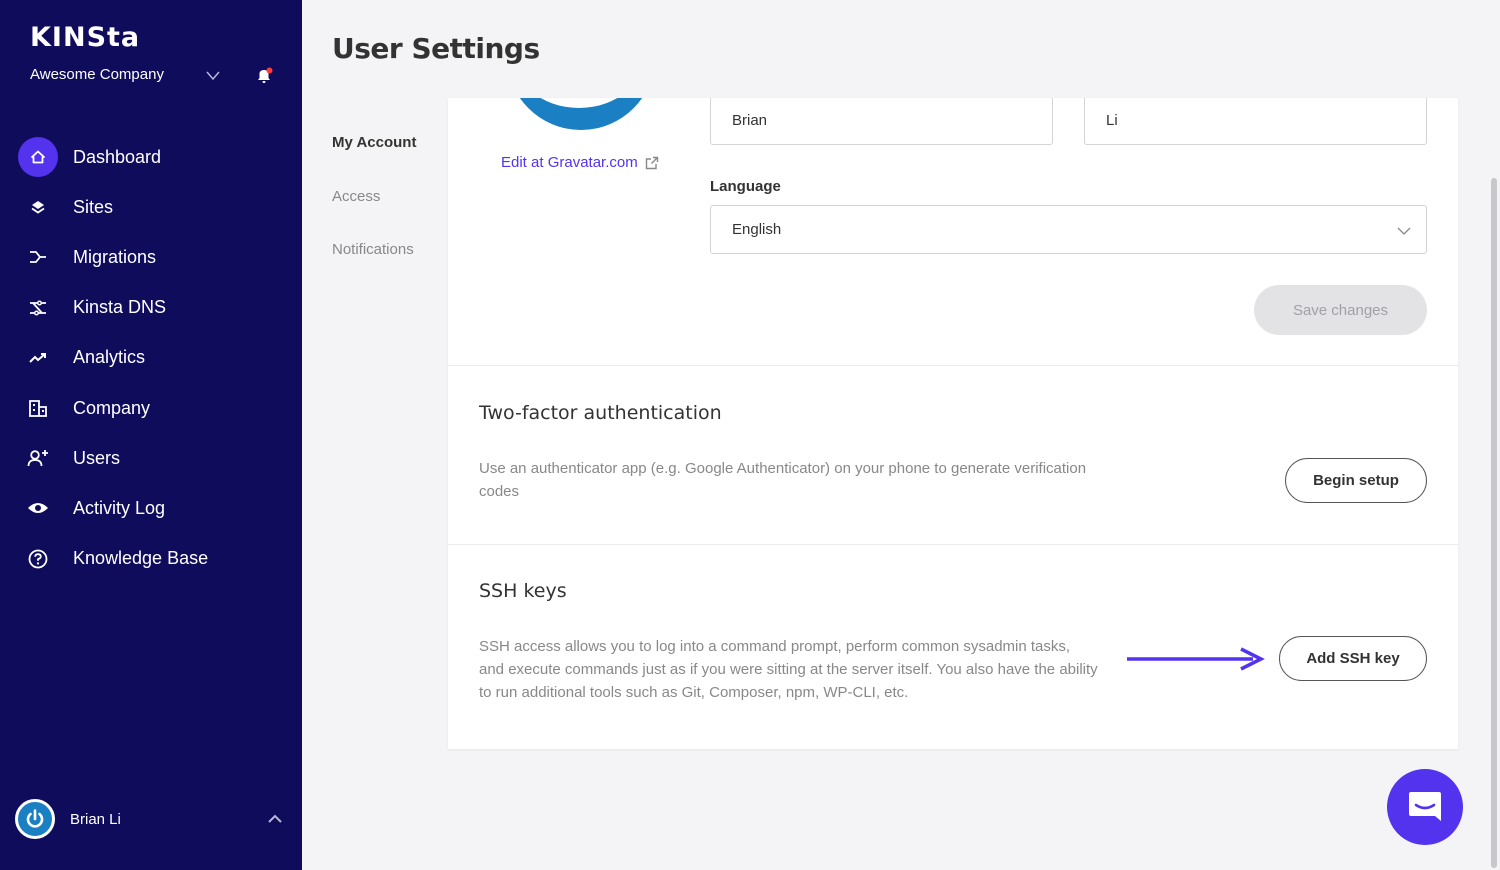 This screenshot has width=1500, height=870. I want to click on sidebar-item-dashboard: Dashboard, so click(153, 157).